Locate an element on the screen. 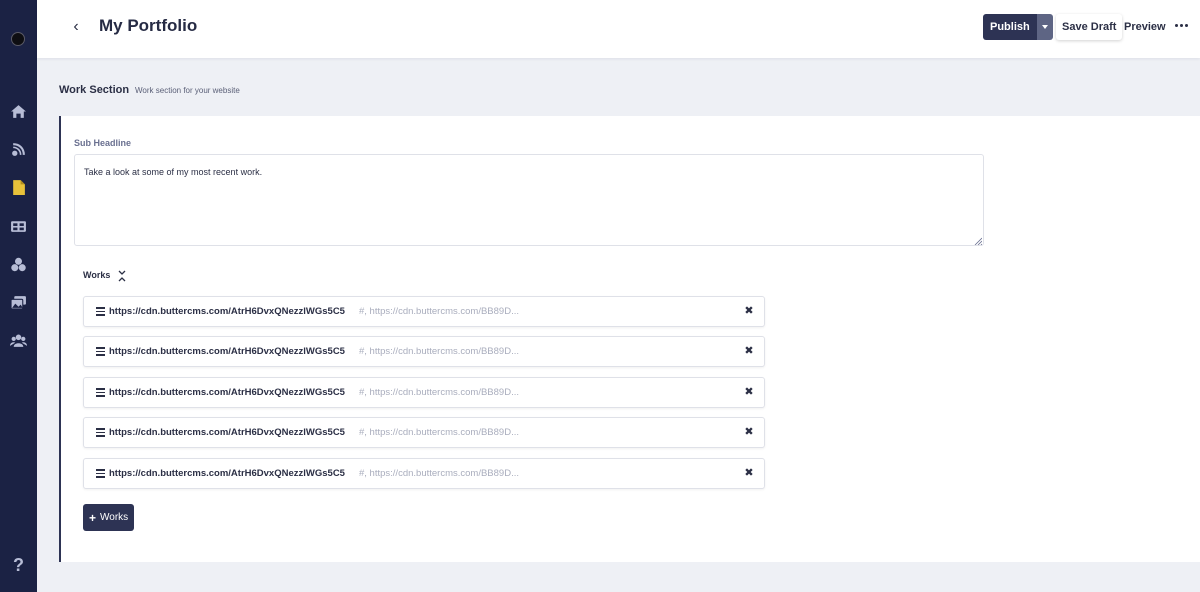  resize-grip-icon is located at coordinates (978, 241).